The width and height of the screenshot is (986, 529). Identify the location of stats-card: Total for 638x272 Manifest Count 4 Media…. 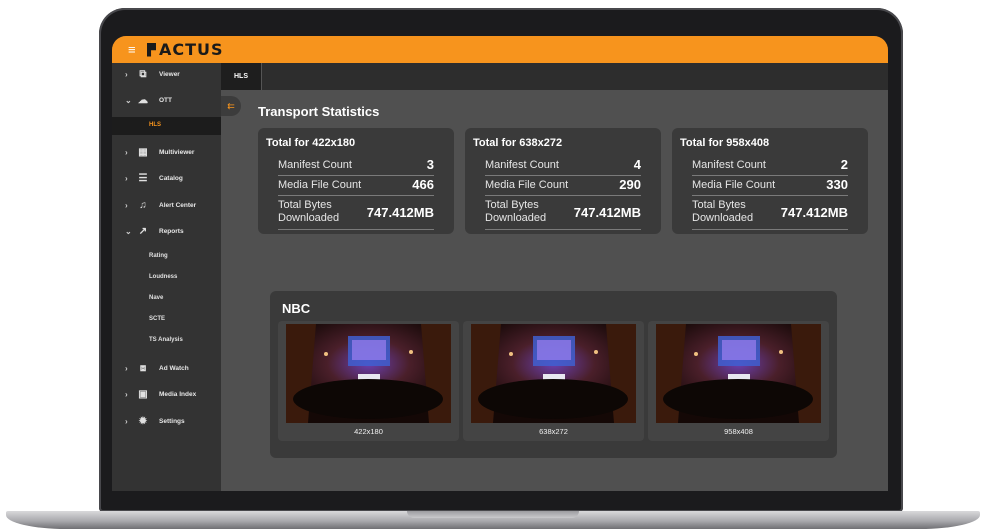
(563, 181).